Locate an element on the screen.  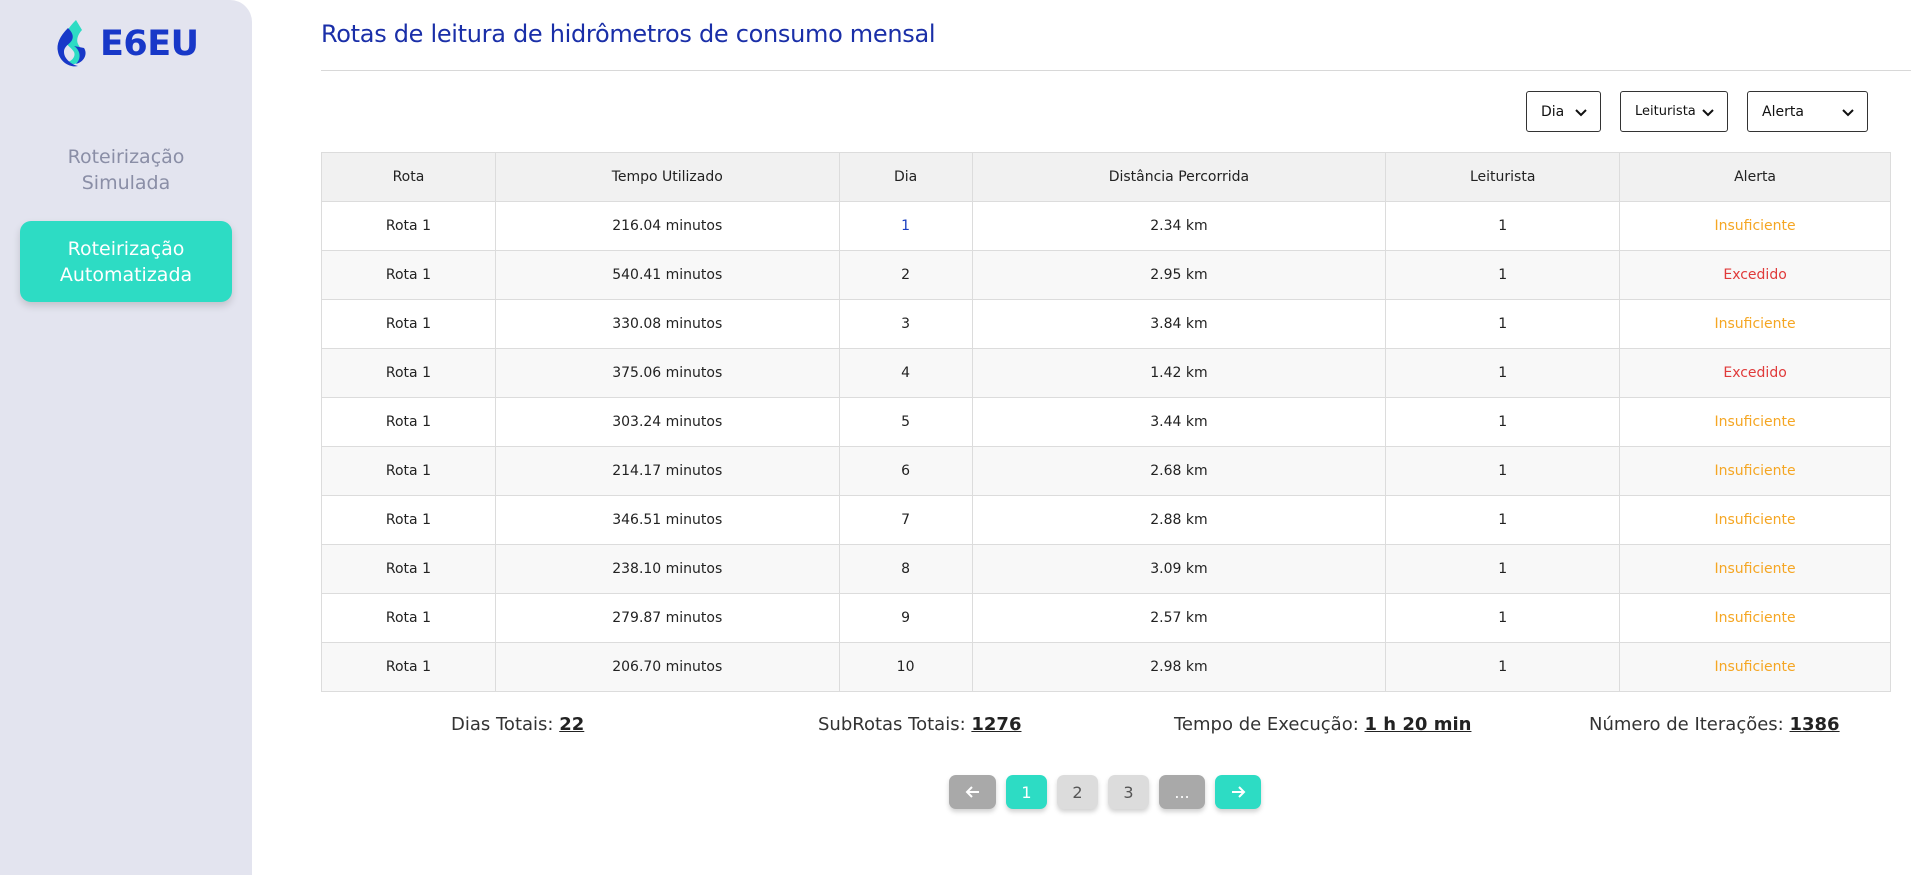
cell-tempo: 303.24 minutos is located at coordinates (667, 422).